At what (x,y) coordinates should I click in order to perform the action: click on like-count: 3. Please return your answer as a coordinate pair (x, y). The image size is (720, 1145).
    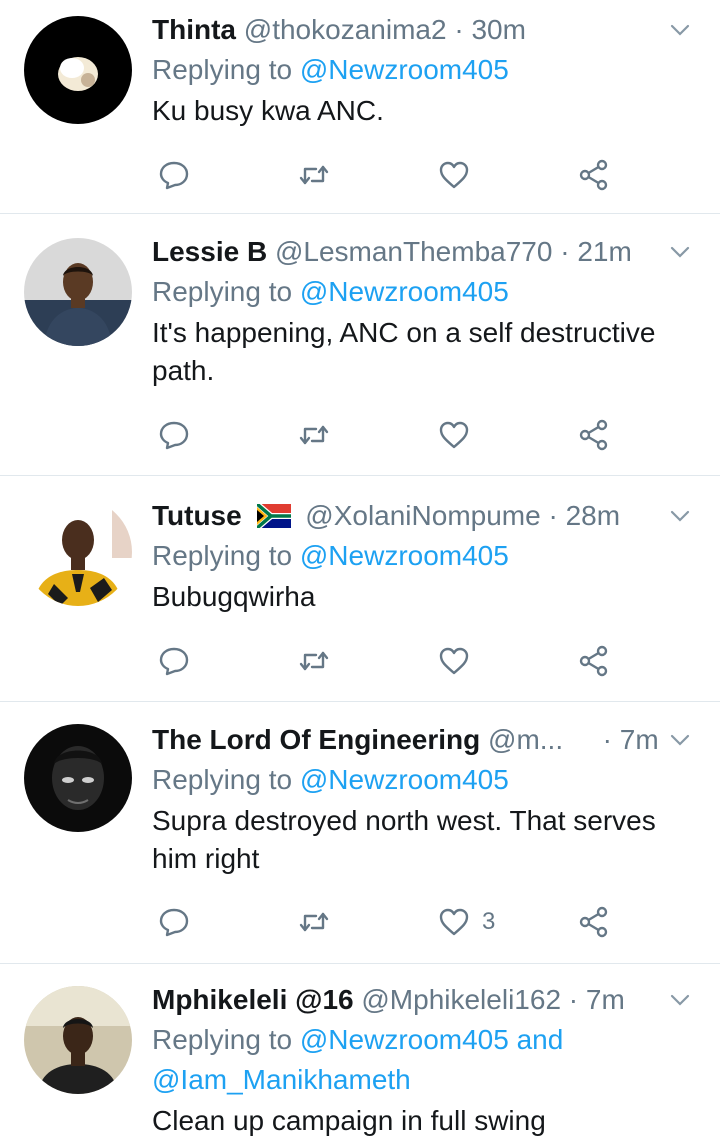
    Looking at the image, I should click on (489, 921).